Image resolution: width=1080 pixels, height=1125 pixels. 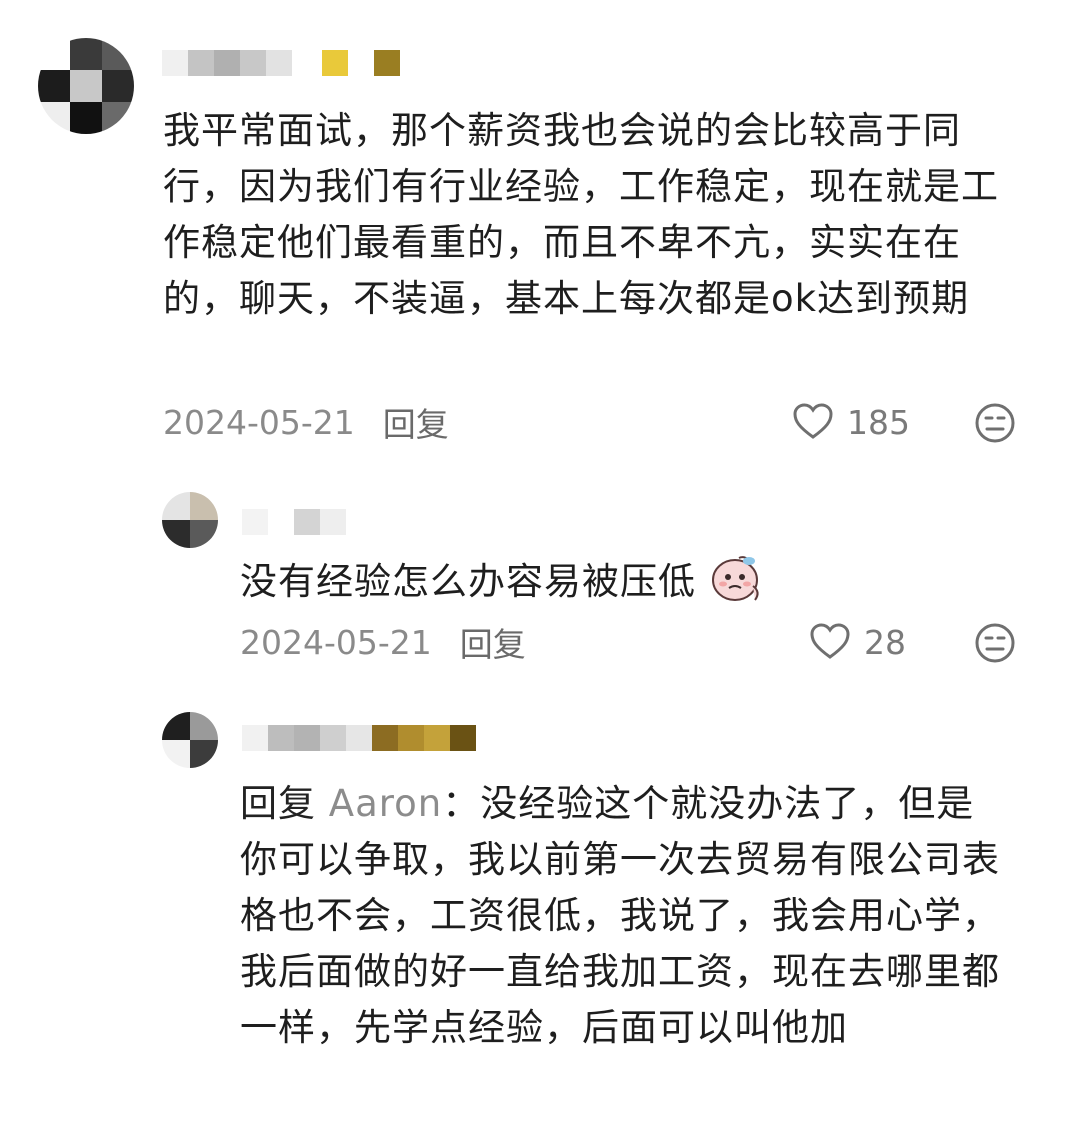 I want to click on mention-link: Aaron, so click(x=385, y=803).